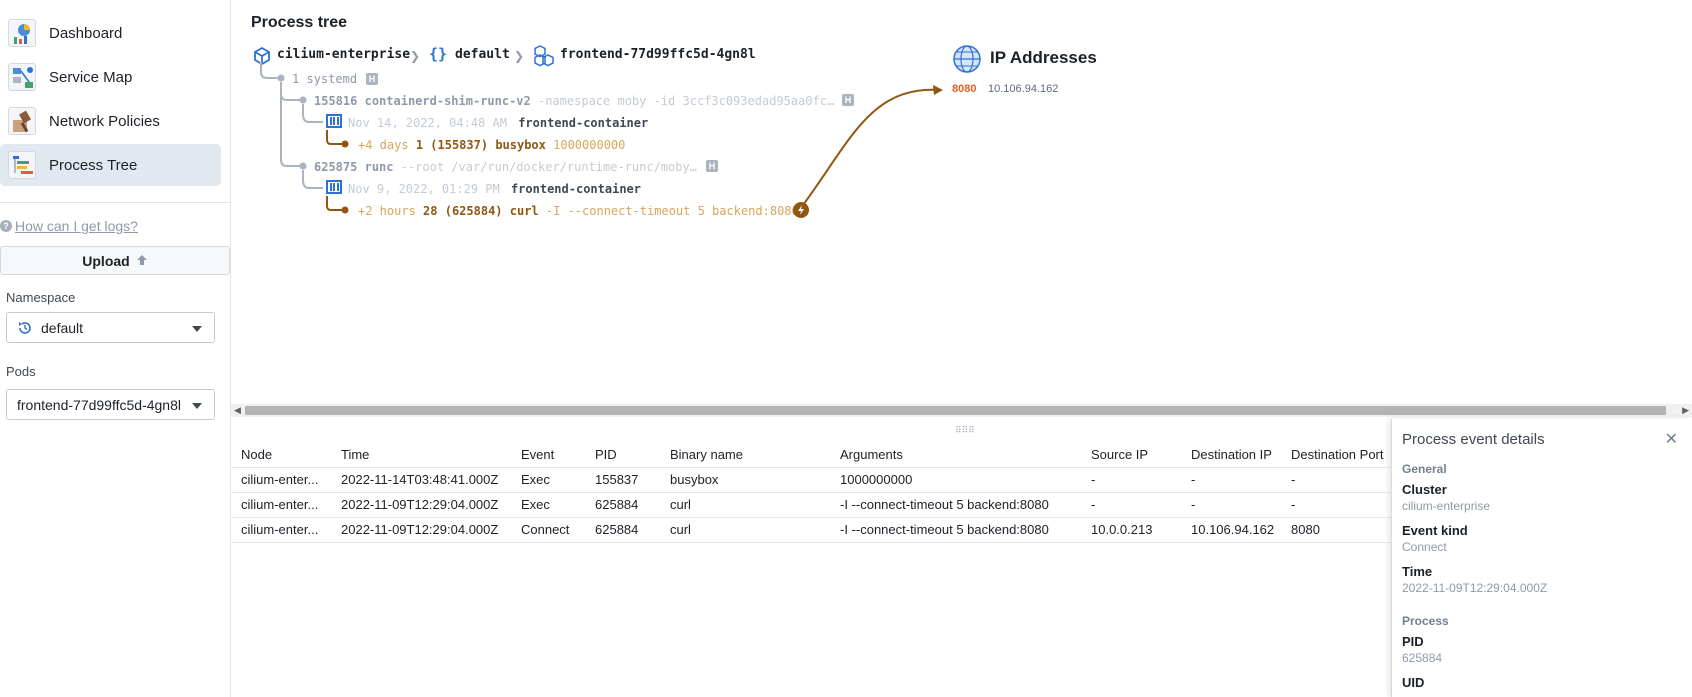 This screenshot has height=697, width=1692. Describe the element at coordinates (93, 165) in the screenshot. I see `nav-process-tree-label: Process Tree` at that location.